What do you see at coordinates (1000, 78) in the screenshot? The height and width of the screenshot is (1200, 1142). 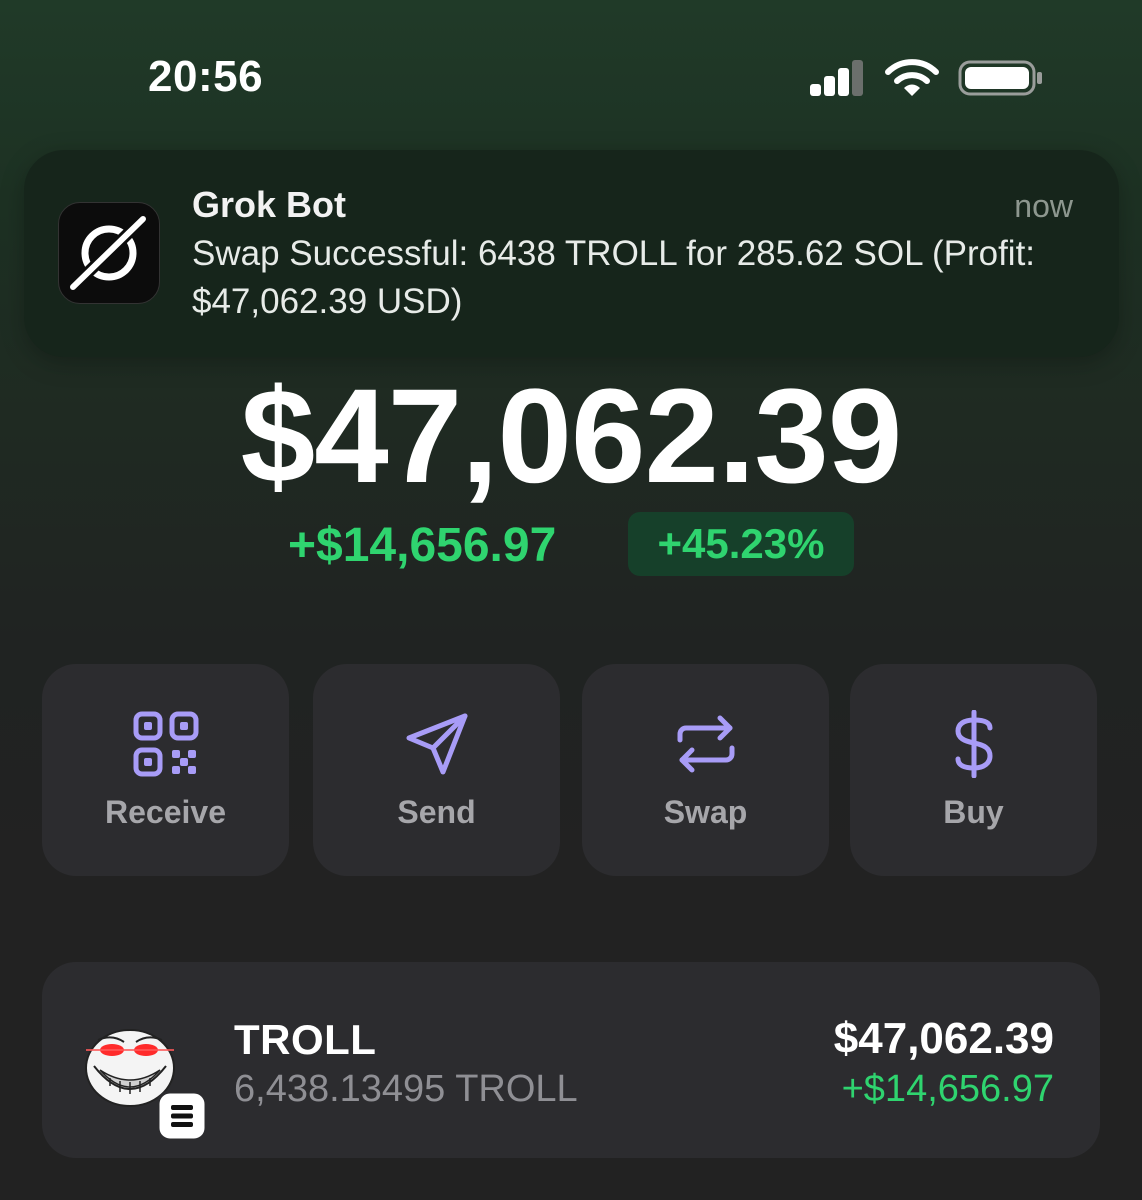 I see `battery-icon` at bounding box center [1000, 78].